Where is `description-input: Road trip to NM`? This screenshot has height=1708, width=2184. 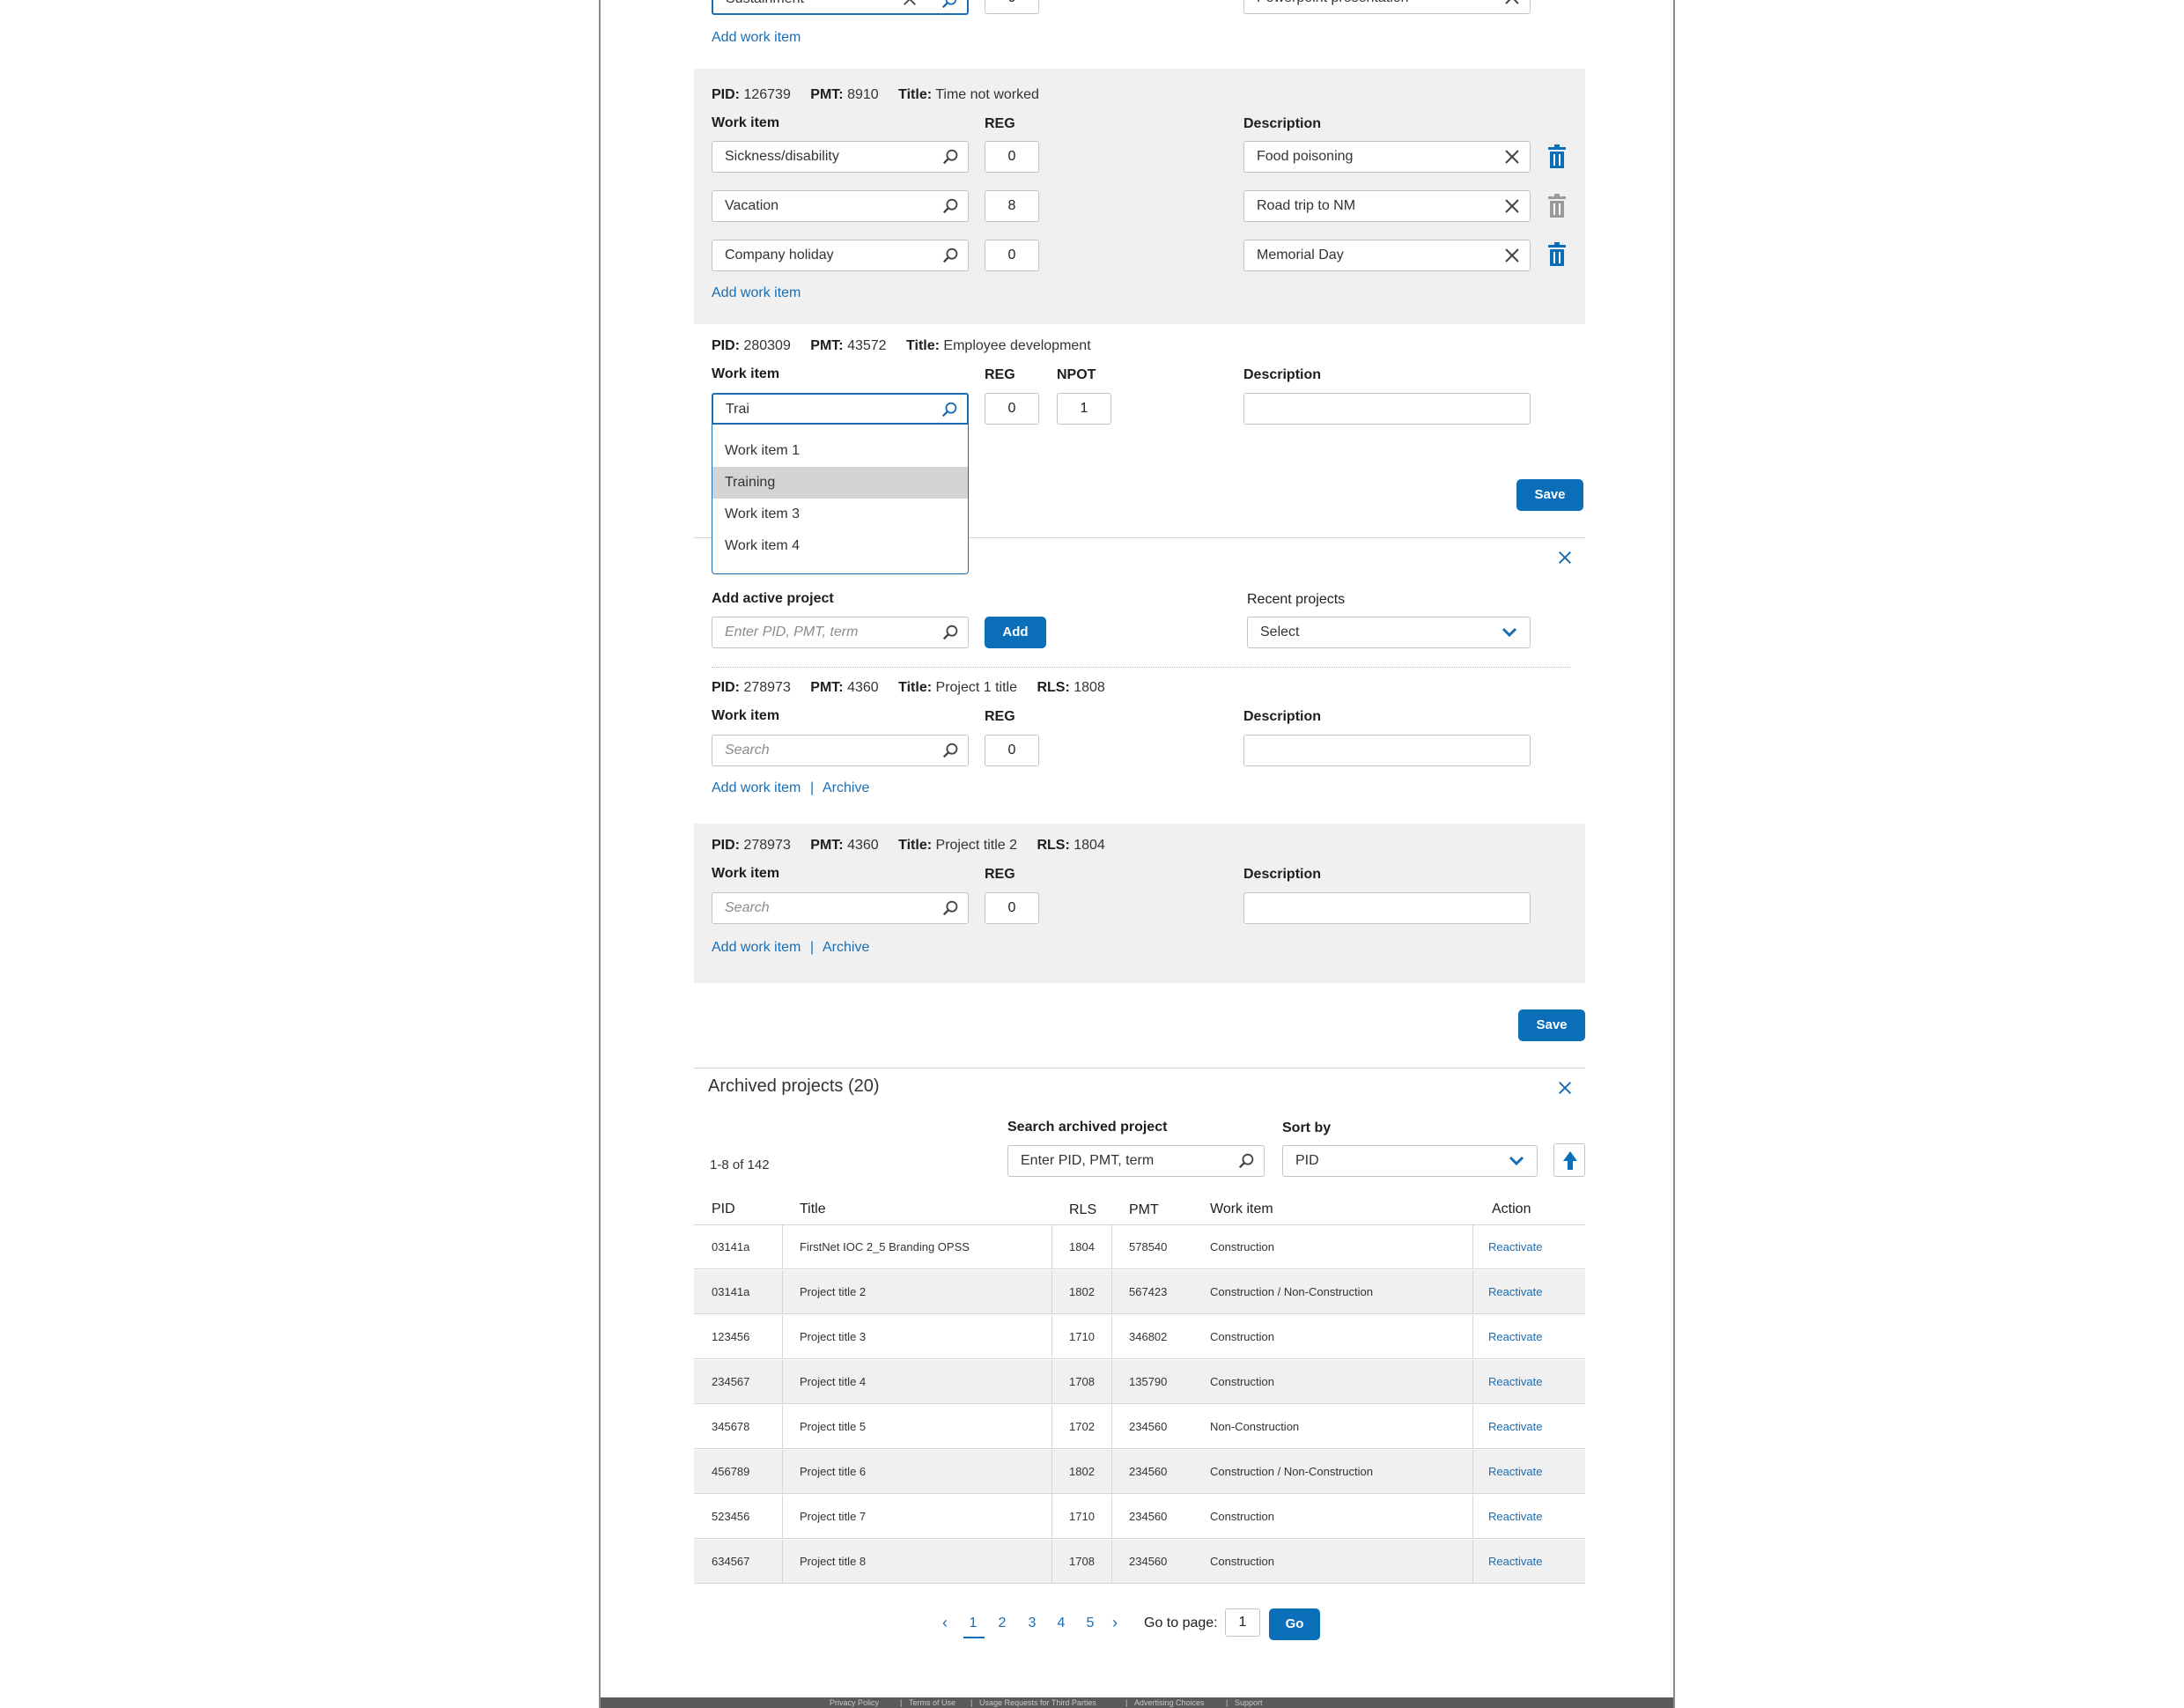 description-input: Road trip to NM is located at coordinates (1387, 206).